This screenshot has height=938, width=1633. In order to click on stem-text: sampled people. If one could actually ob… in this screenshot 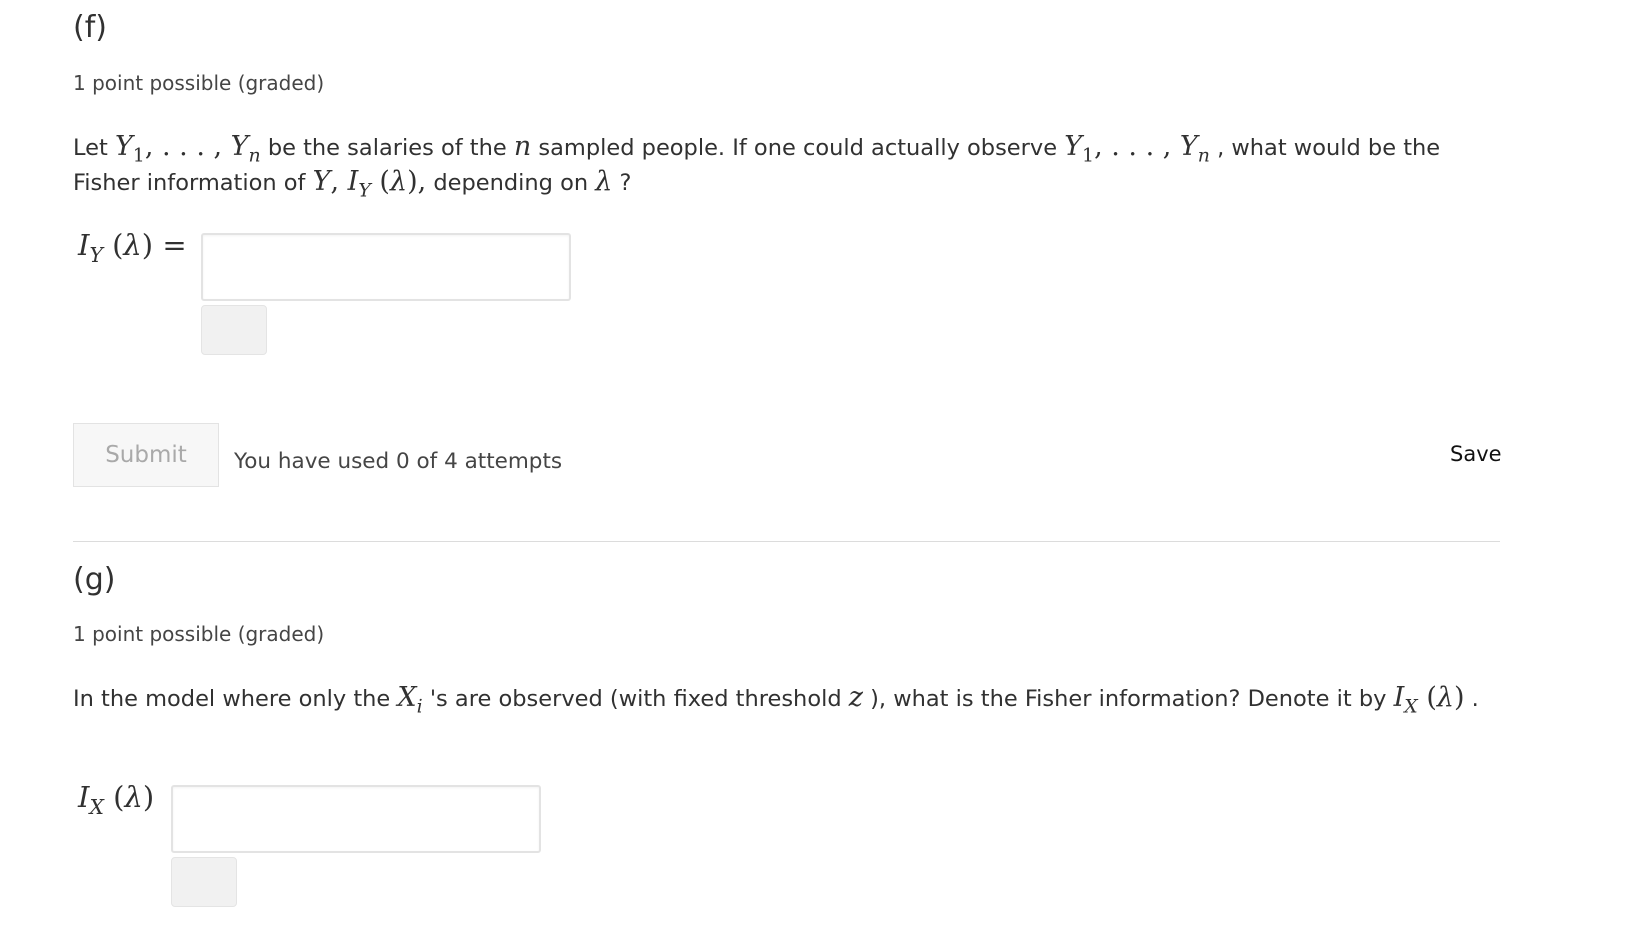, I will do `click(798, 148)`.